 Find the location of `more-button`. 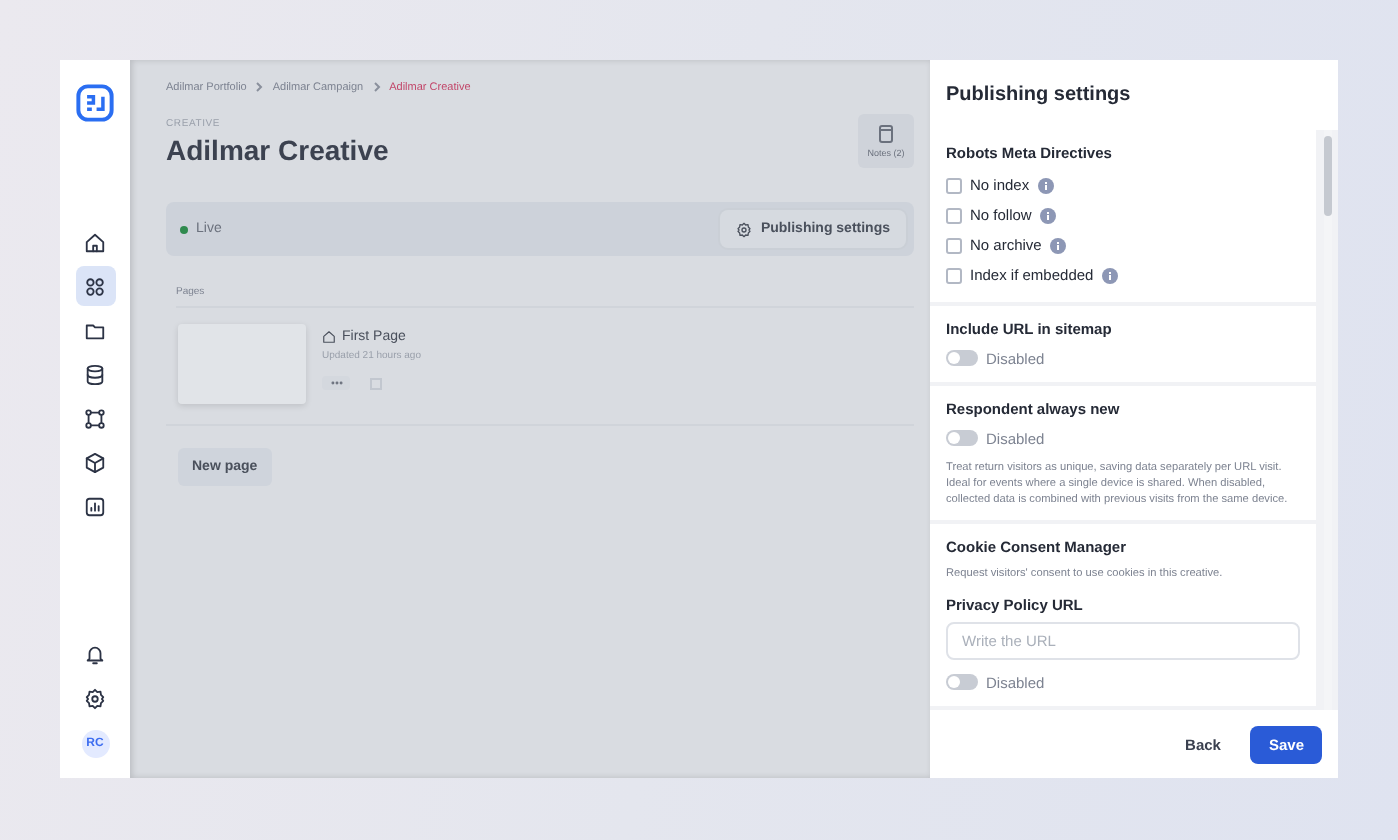

more-button is located at coordinates (336, 383).